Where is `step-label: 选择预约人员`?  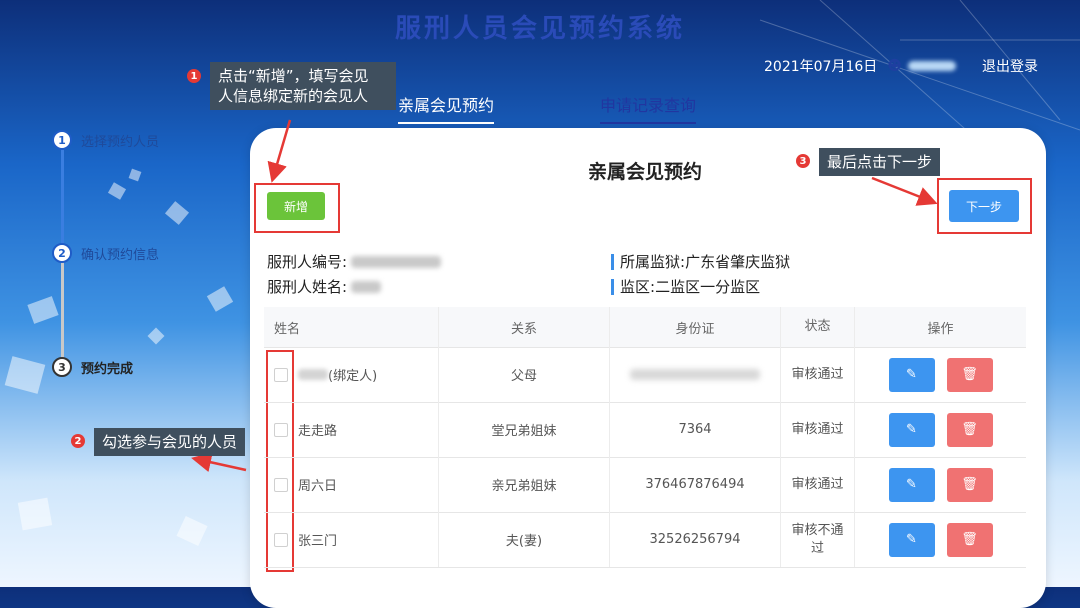 step-label: 选择预约人员 is located at coordinates (120, 142).